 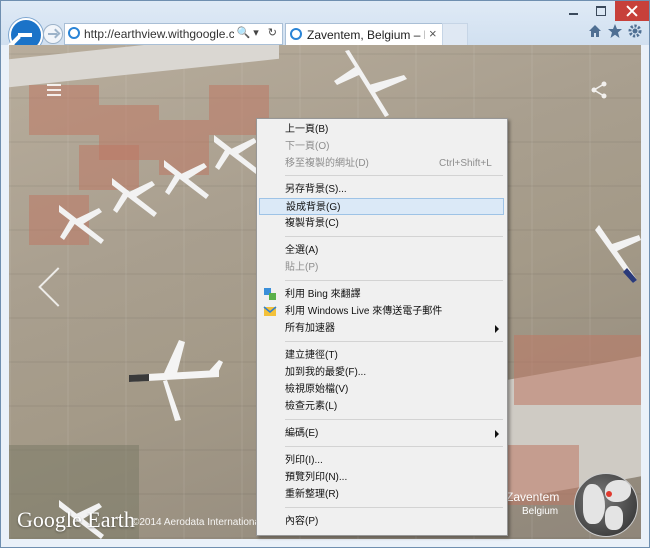 I want to click on menu-item-forward: 下一頁(O), so click(x=381, y=146).